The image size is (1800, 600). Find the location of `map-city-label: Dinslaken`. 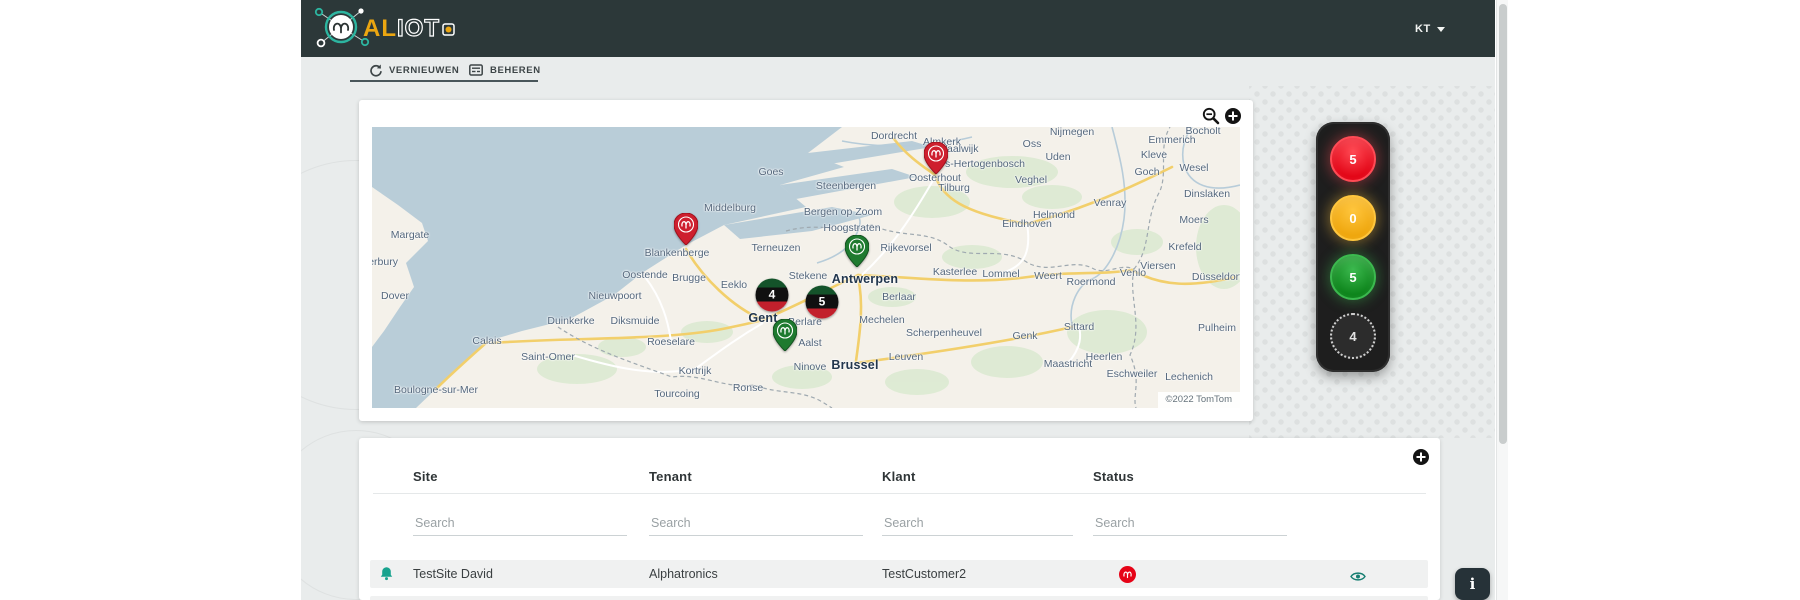

map-city-label: Dinslaken is located at coordinates (1207, 194).